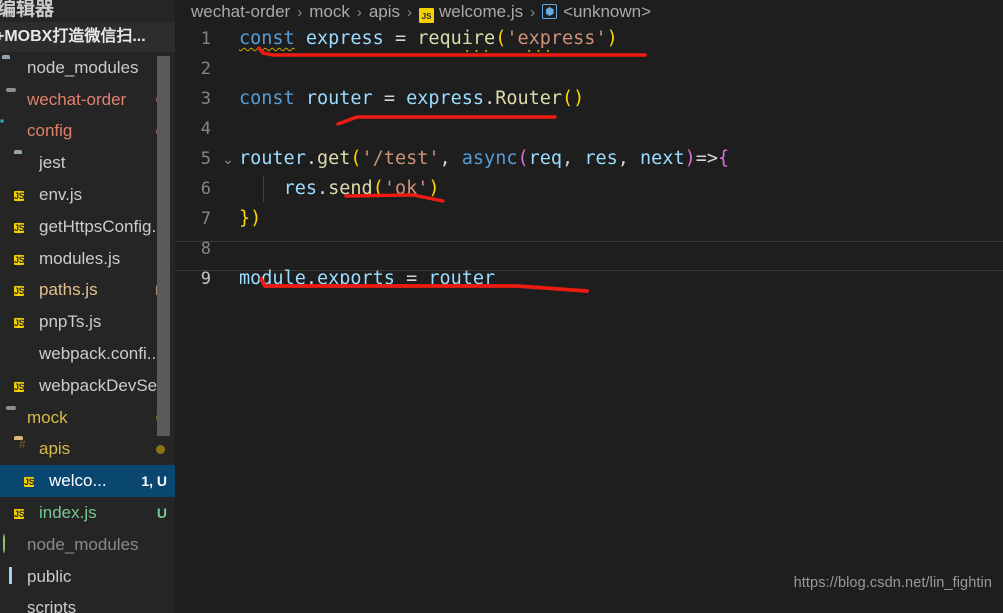 The width and height of the screenshot is (1003, 613). What do you see at coordinates (154, 481) in the screenshot?
I see `tree-item-badge: 1, U` at bounding box center [154, 481].